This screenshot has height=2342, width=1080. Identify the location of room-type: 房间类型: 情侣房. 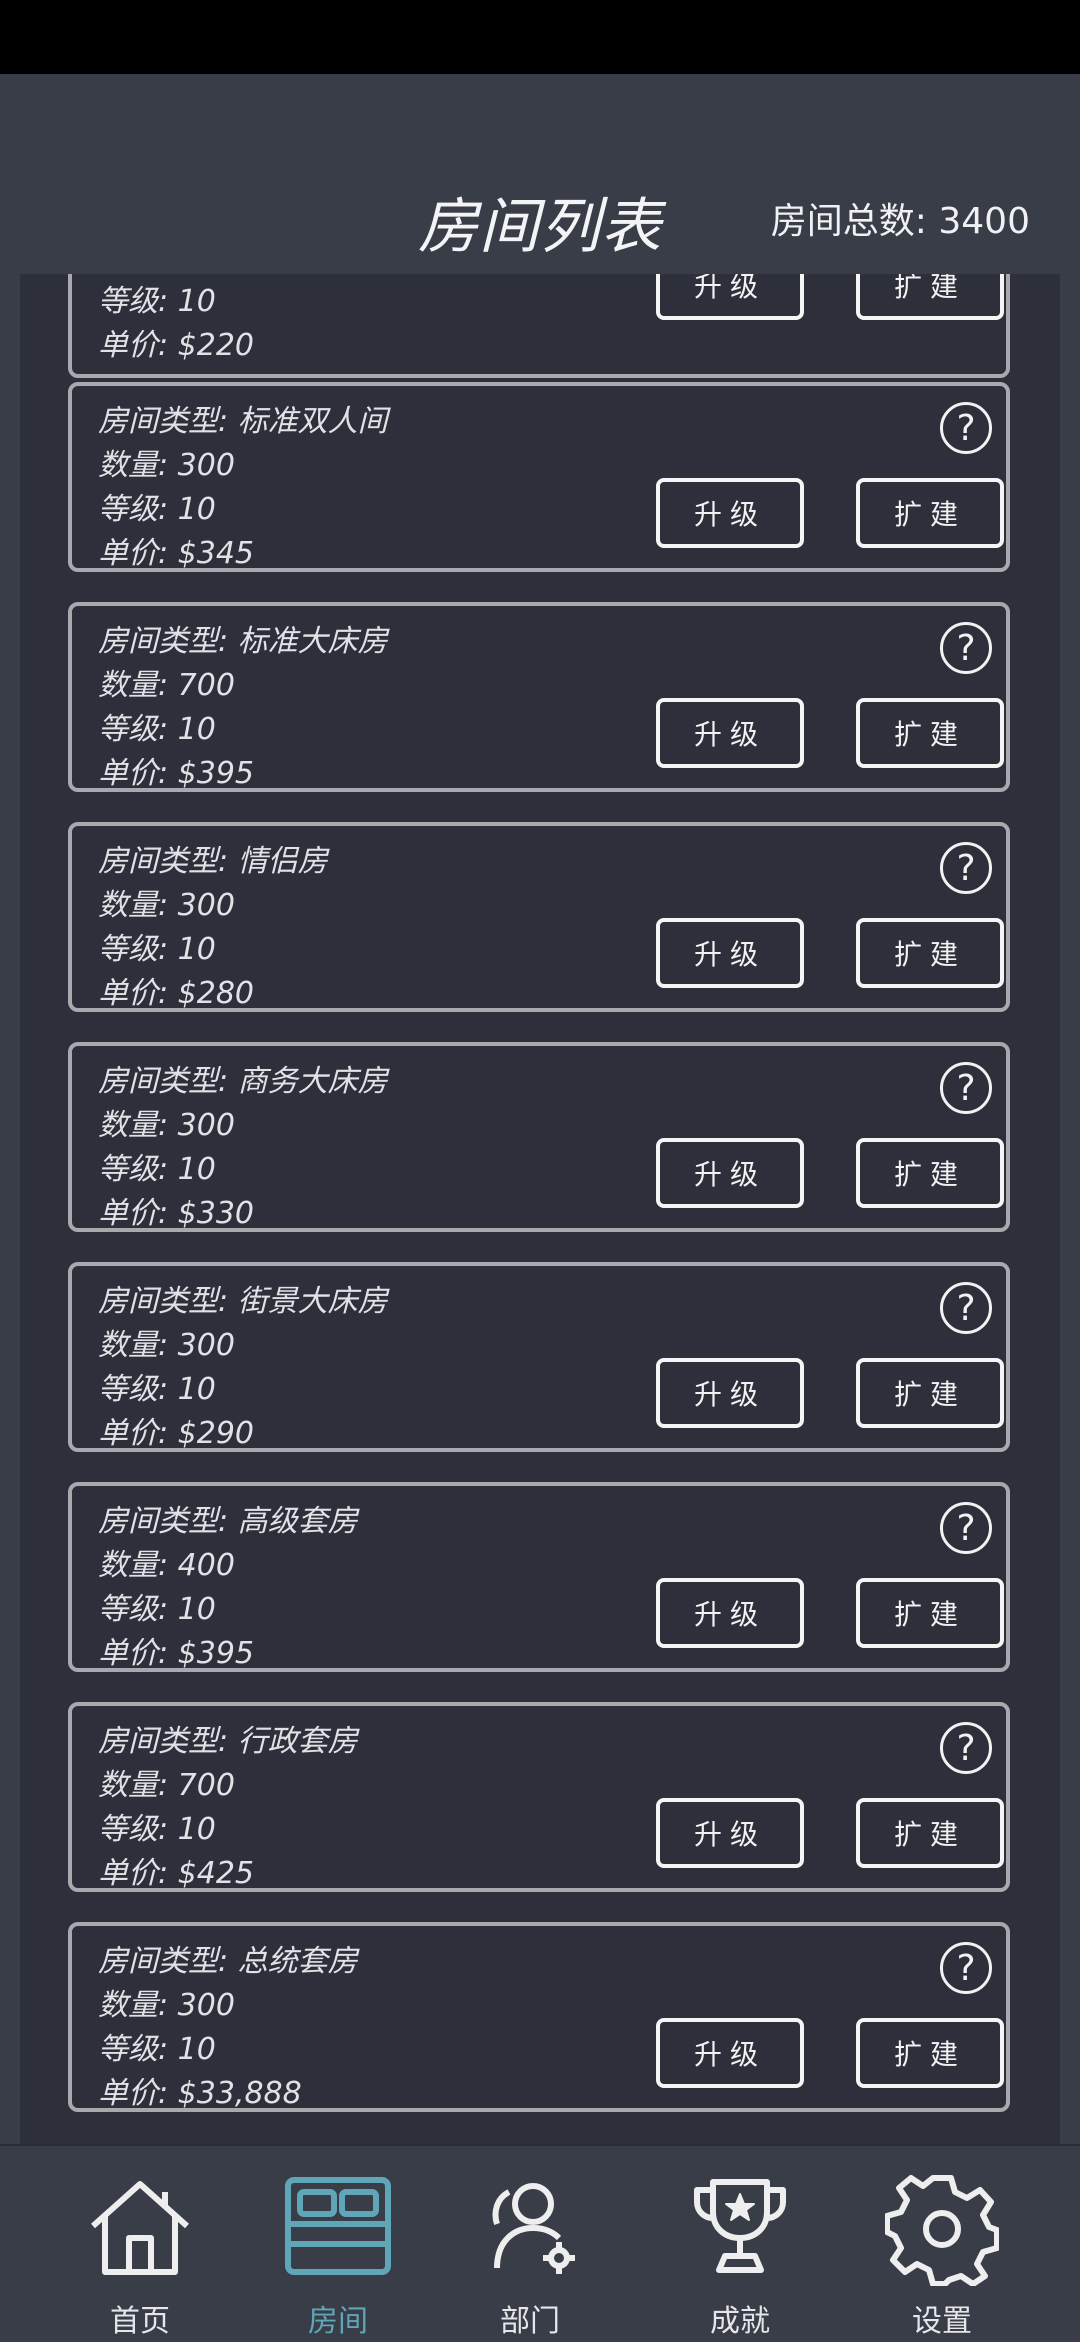
(213, 861).